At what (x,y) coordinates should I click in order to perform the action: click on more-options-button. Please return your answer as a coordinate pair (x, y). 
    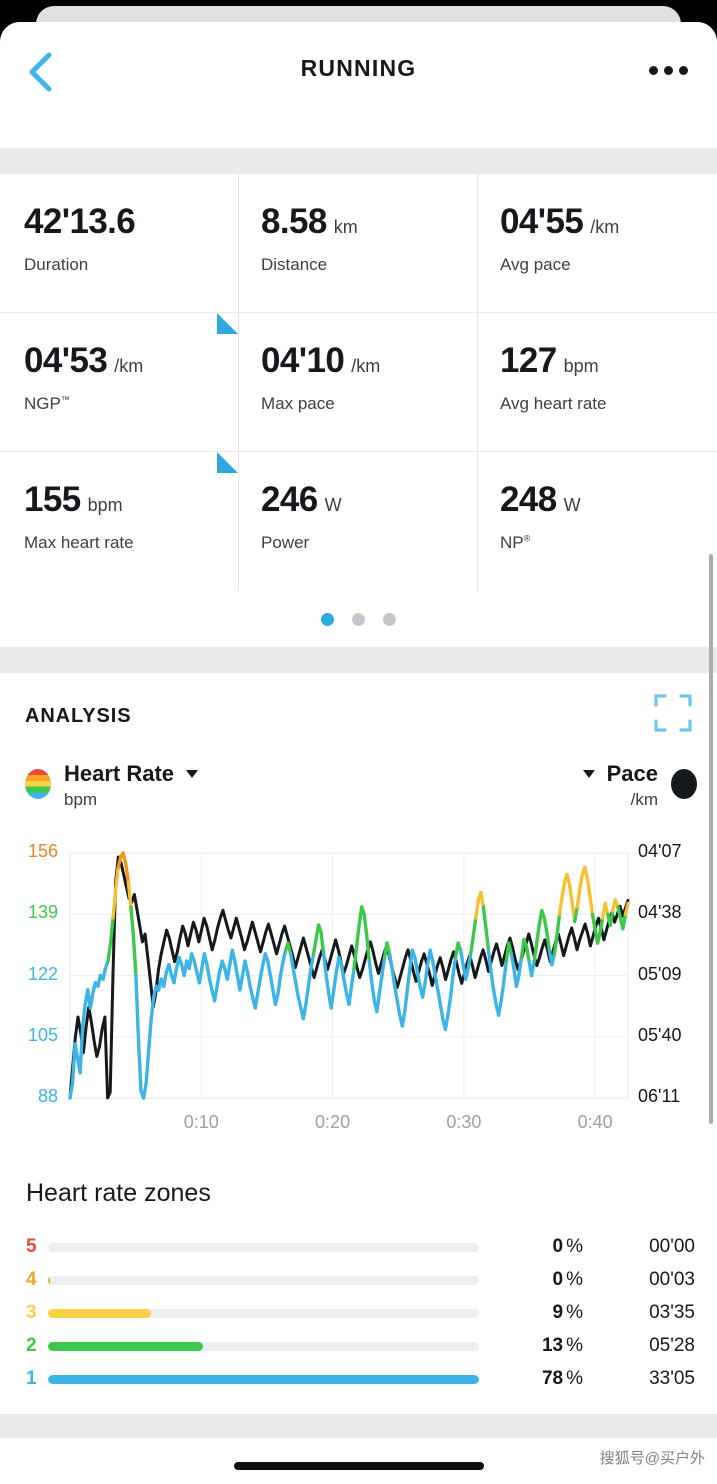
    Looking at the image, I should click on (668, 70).